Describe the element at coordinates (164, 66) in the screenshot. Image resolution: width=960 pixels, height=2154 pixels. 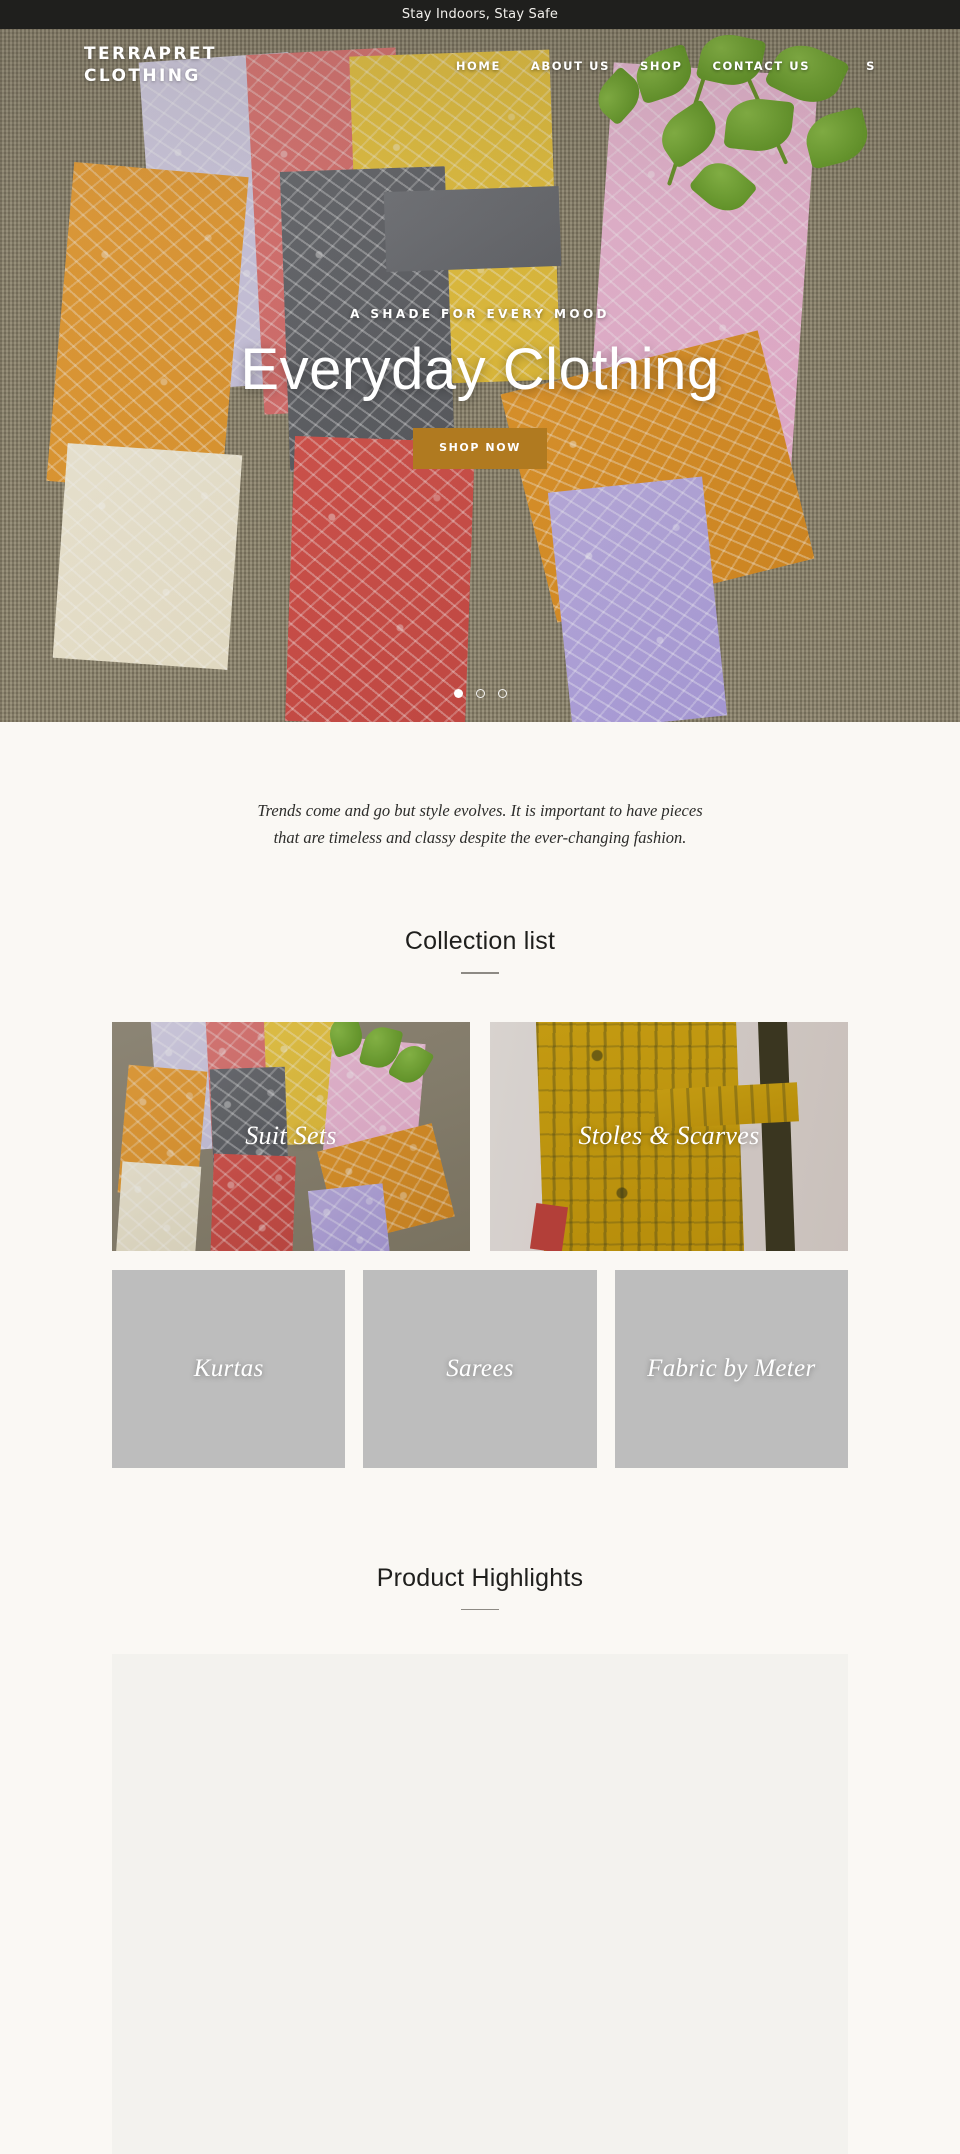
I see `brand-logo: TERRAPRET CLOTHING` at that location.